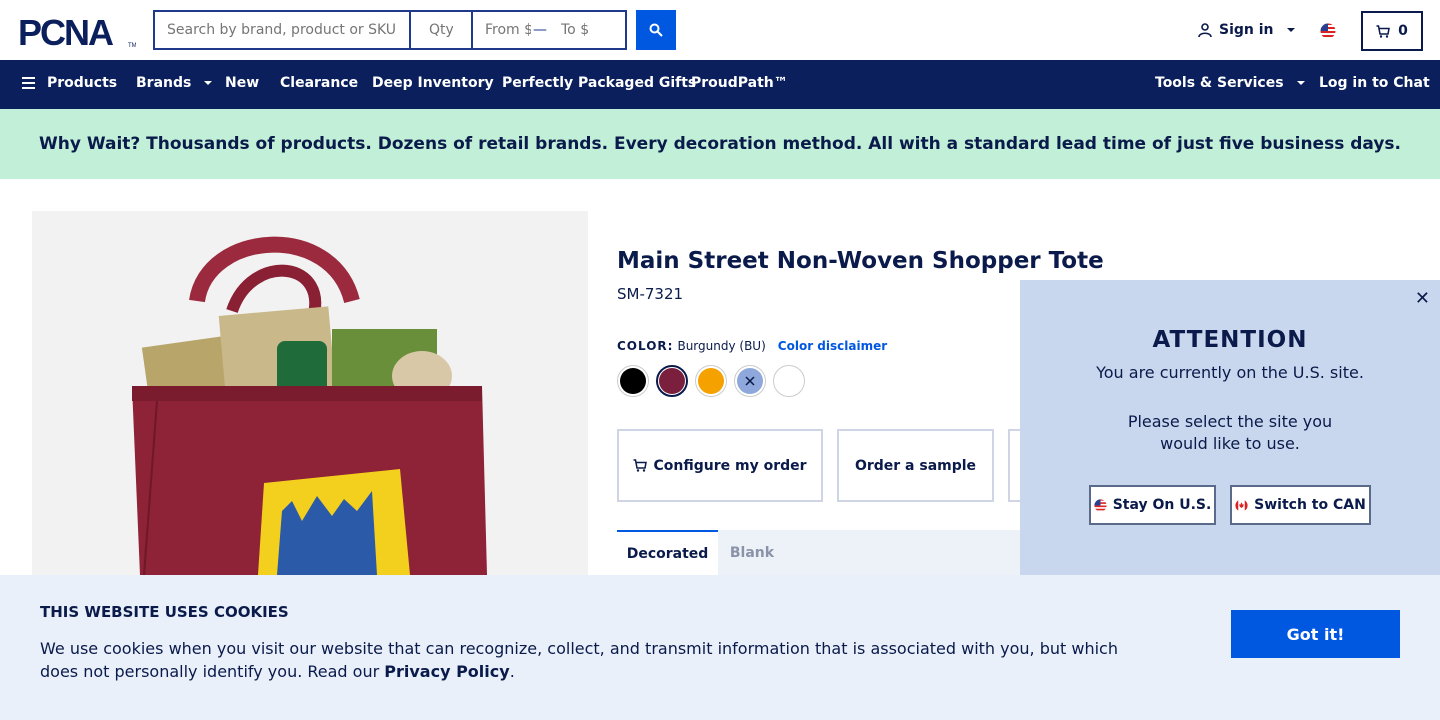 The width and height of the screenshot is (1440, 720). I want to click on unavailable-x-icon, so click(750, 381).